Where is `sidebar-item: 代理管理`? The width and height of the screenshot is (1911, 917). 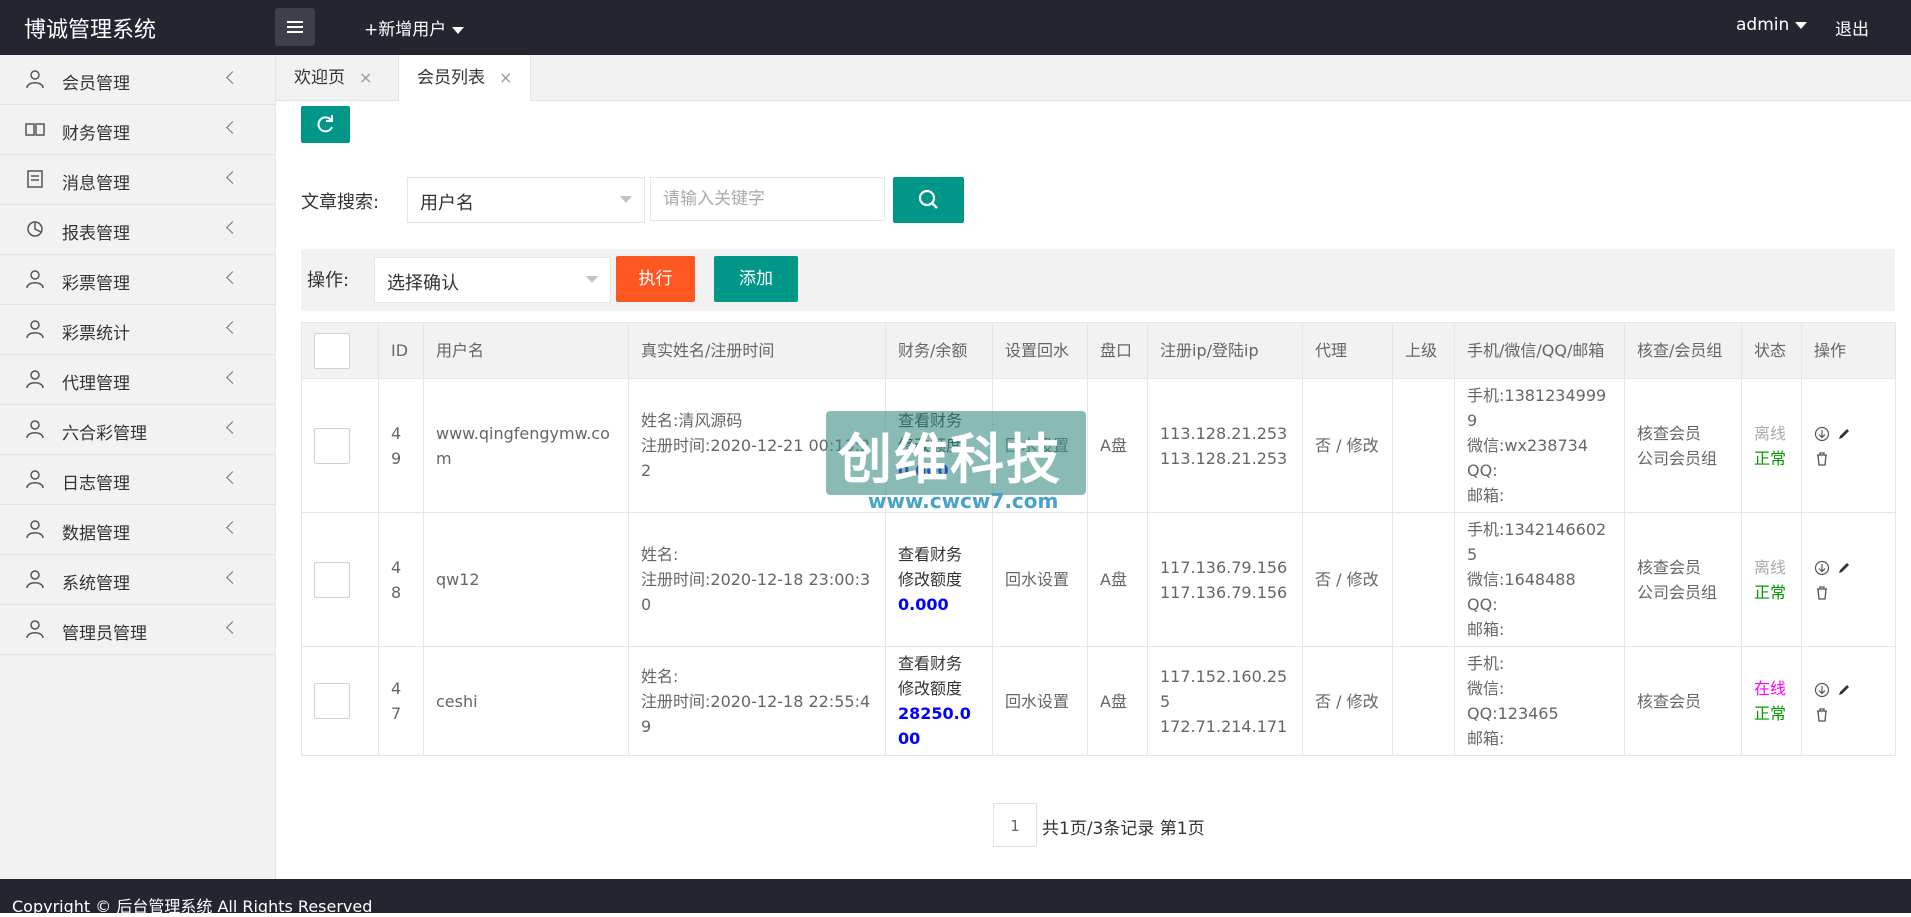 sidebar-item: 代理管理 is located at coordinates (137, 380).